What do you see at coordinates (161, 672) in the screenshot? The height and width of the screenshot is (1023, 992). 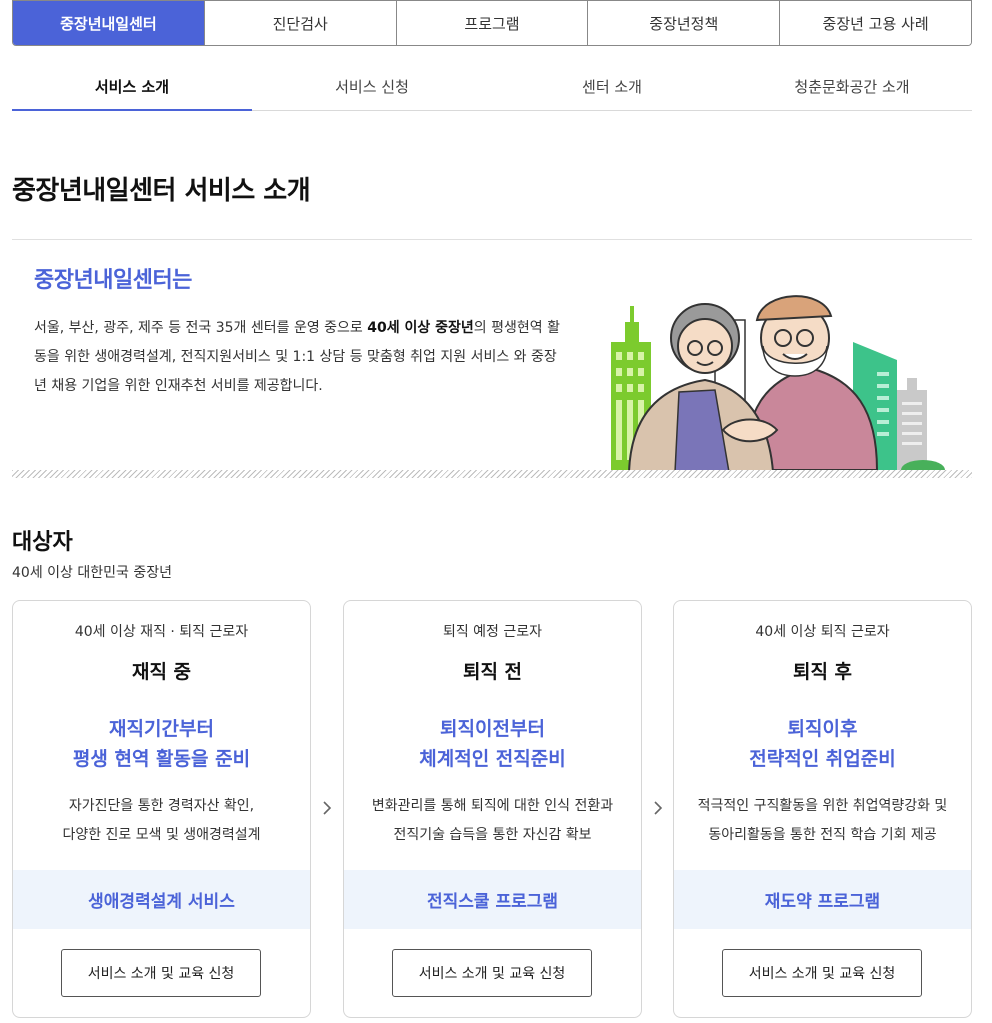 I see `card-stage: 재직 중` at bounding box center [161, 672].